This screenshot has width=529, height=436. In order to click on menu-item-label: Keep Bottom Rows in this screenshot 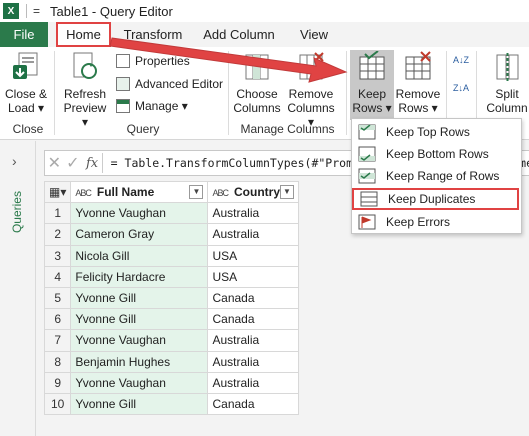, I will do `click(437, 154)`.